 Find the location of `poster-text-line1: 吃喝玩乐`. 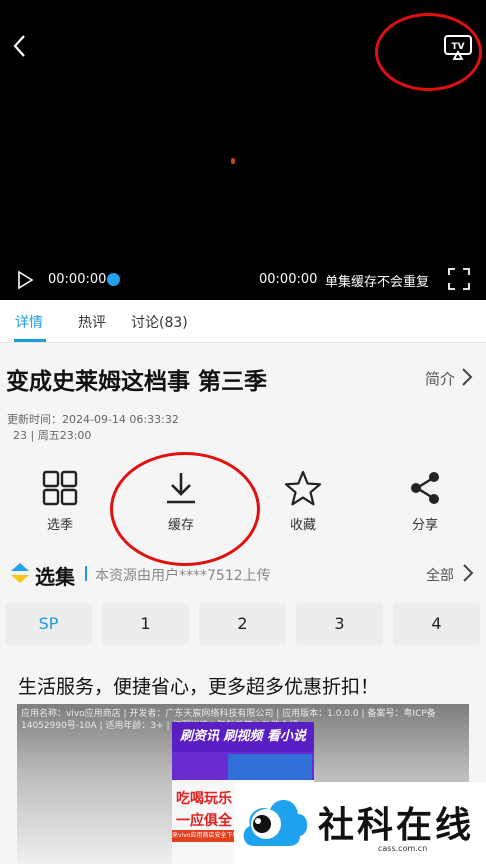

poster-text-line1: 吃喝玩乐 is located at coordinates (204, 799).